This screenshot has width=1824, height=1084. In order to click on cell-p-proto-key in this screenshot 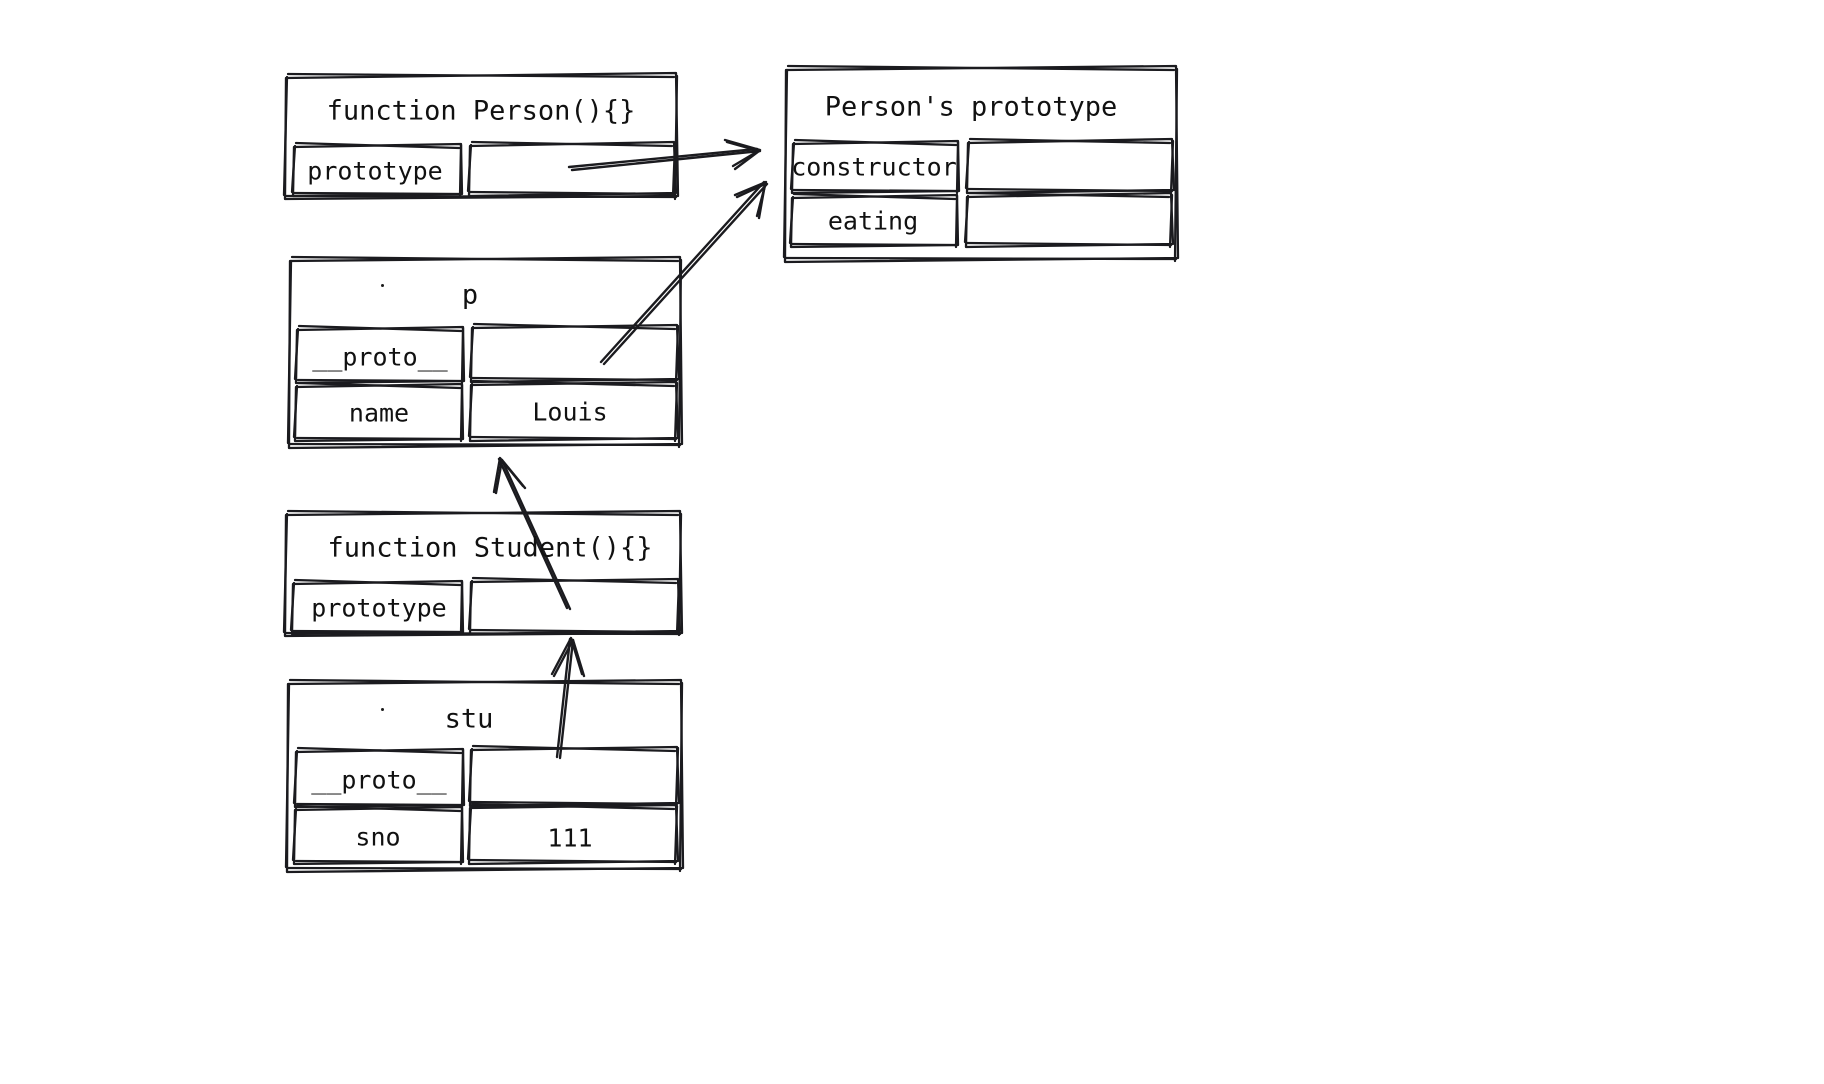, I will do `click(379, 354)`.